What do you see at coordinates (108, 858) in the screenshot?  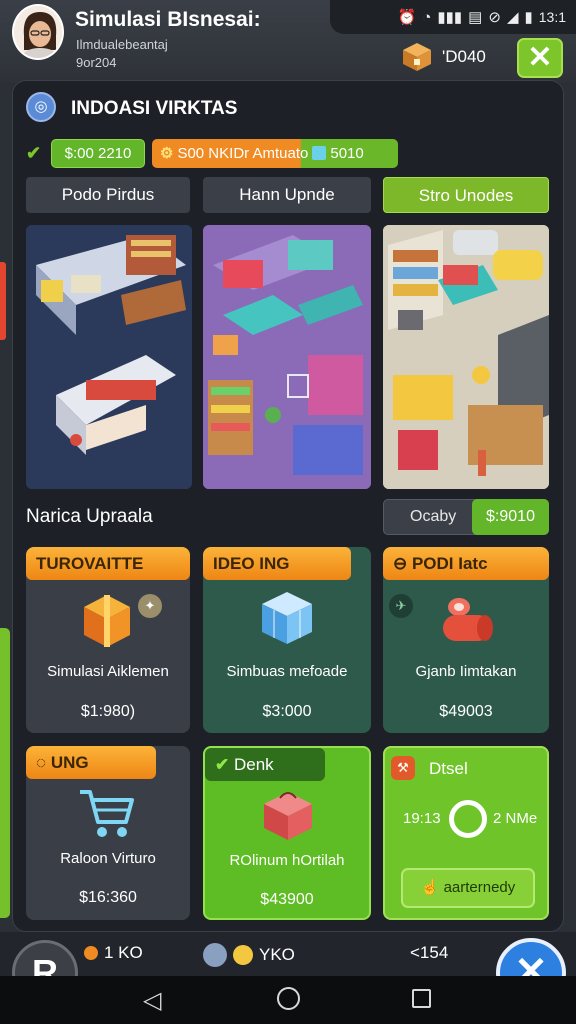 I see `card-name: Raloon Virturo` at bounding box center [108, 858].